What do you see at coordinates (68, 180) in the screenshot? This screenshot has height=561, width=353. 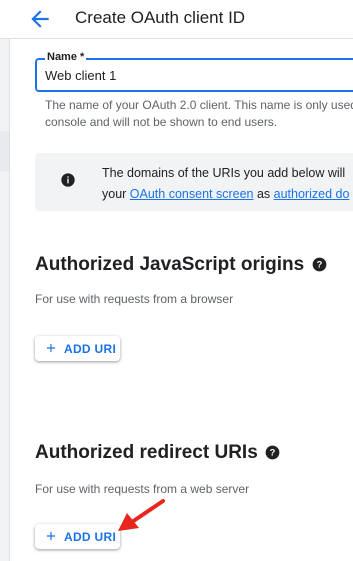 I see `info-icon` at bounding box center [68, 180].